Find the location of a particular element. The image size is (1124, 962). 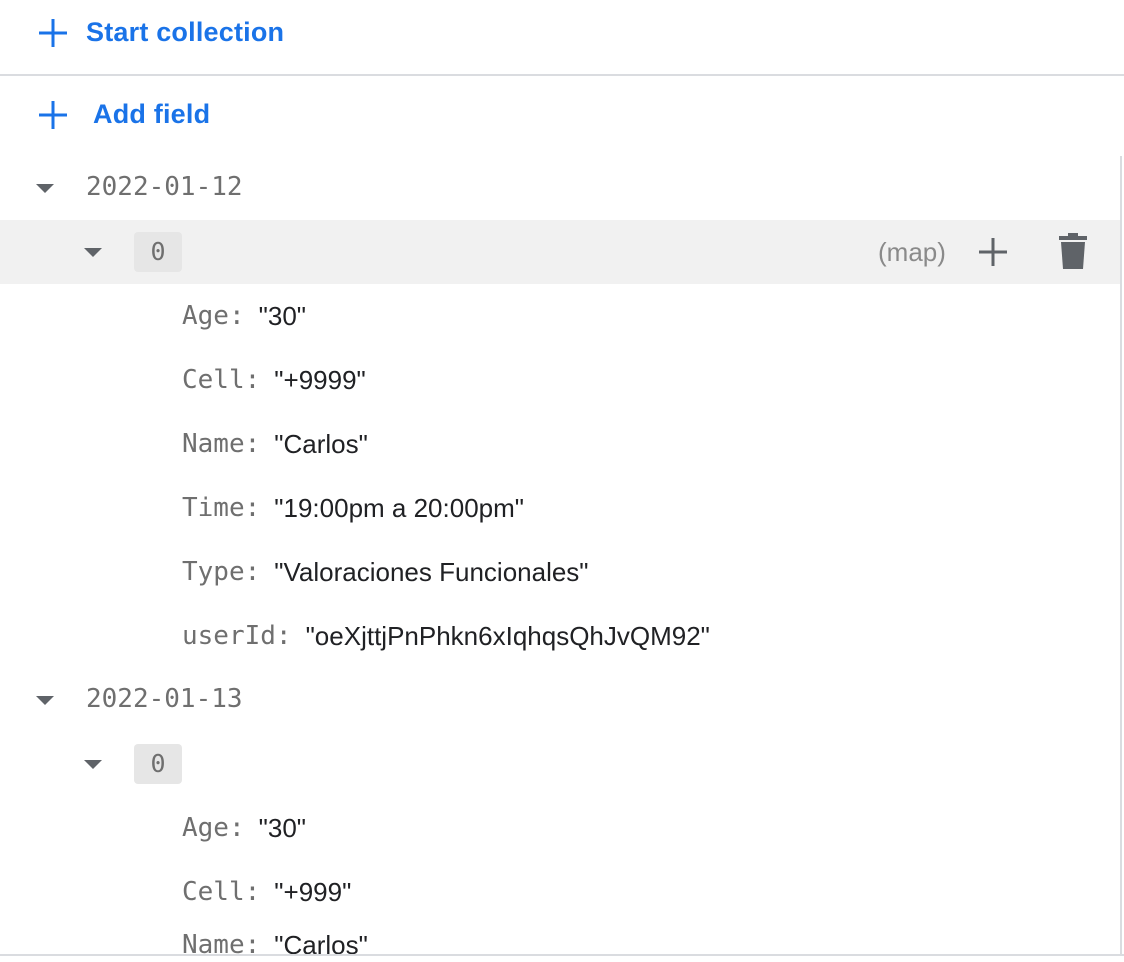

field-row-partial: Name: "Carlos" is located at coordinates (275, 942).